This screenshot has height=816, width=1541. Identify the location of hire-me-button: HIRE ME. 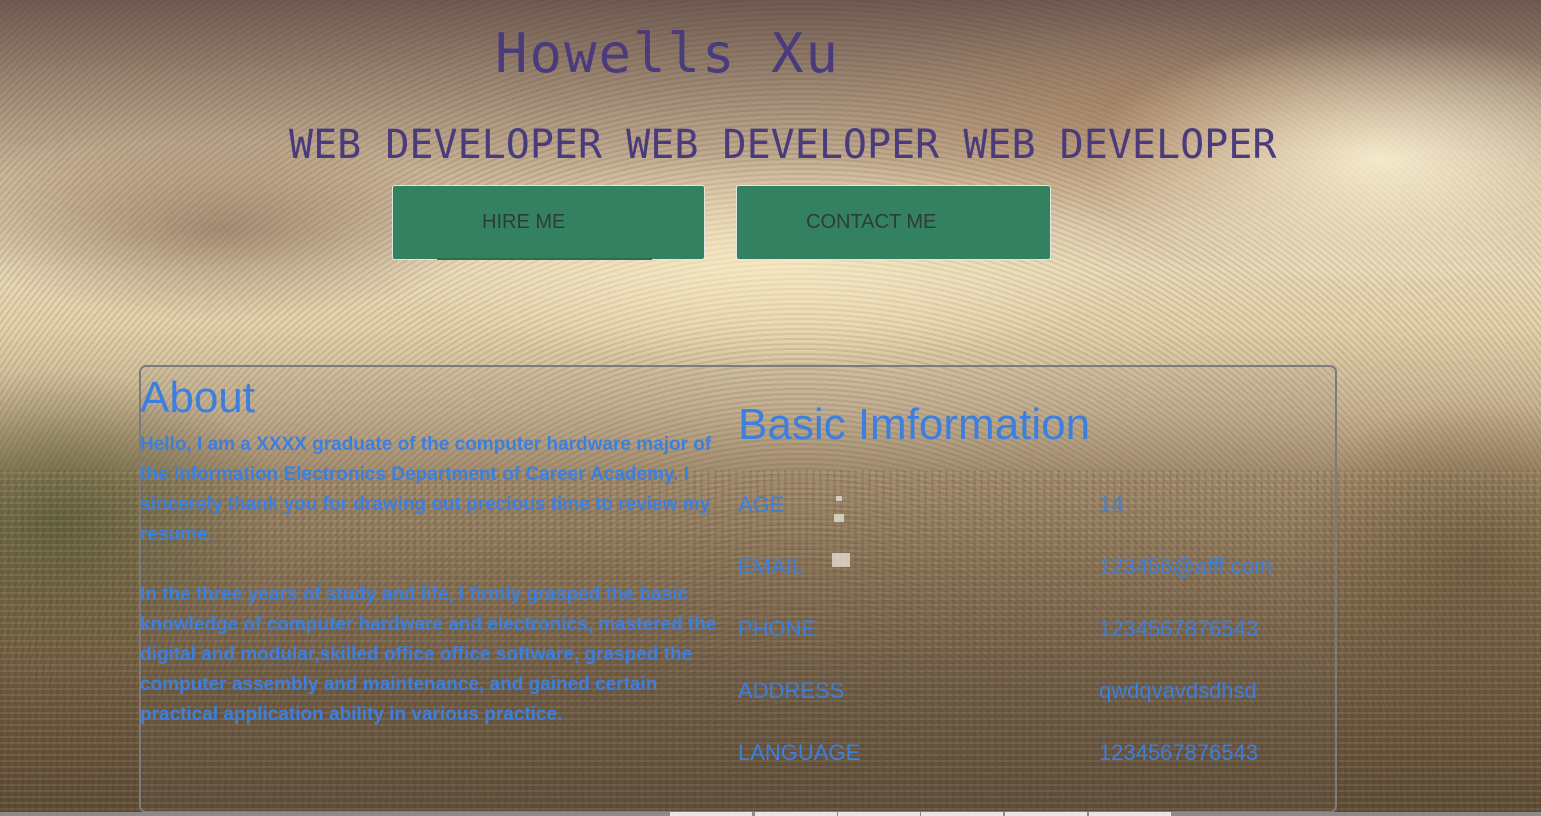
(548, 222).